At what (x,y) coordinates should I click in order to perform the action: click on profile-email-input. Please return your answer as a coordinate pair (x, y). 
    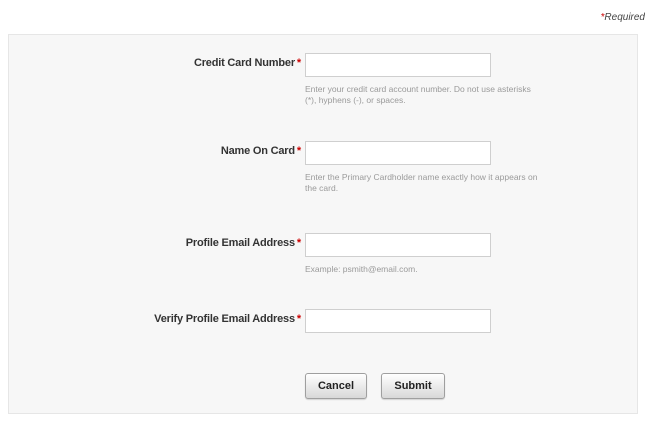
    Looking at the image, I should click on (398, 245).